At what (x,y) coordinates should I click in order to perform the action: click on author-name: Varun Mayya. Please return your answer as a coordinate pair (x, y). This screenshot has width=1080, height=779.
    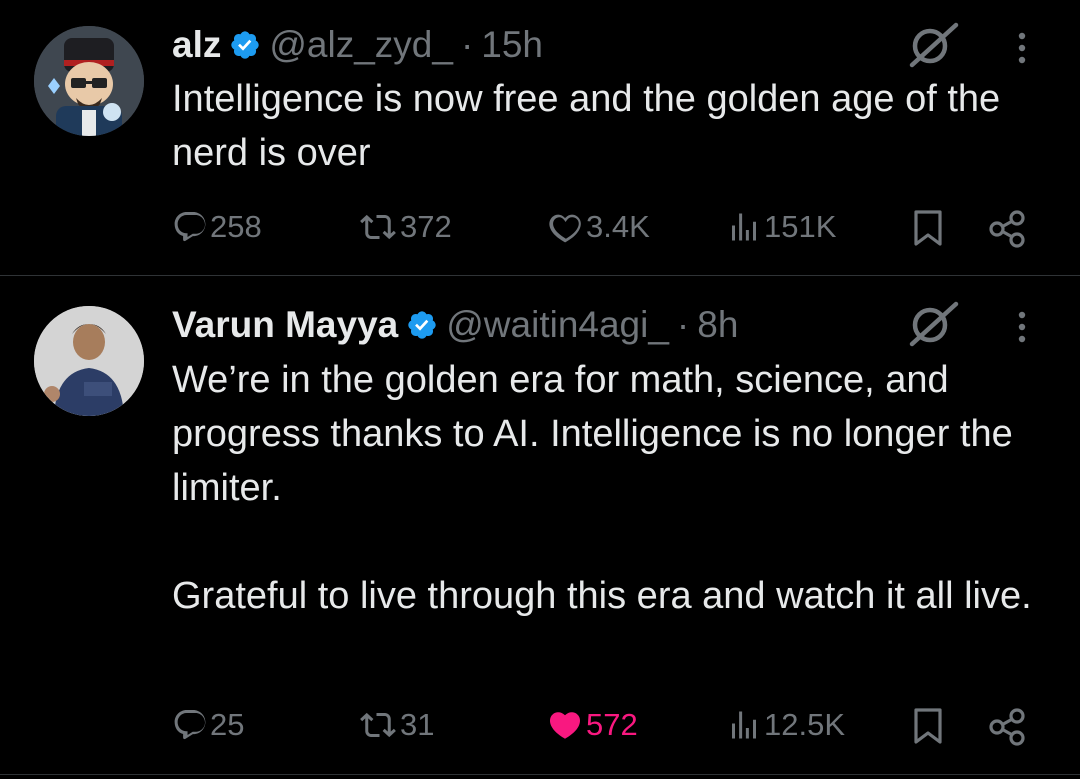
    Looking at the image, I should click on (285, 325).